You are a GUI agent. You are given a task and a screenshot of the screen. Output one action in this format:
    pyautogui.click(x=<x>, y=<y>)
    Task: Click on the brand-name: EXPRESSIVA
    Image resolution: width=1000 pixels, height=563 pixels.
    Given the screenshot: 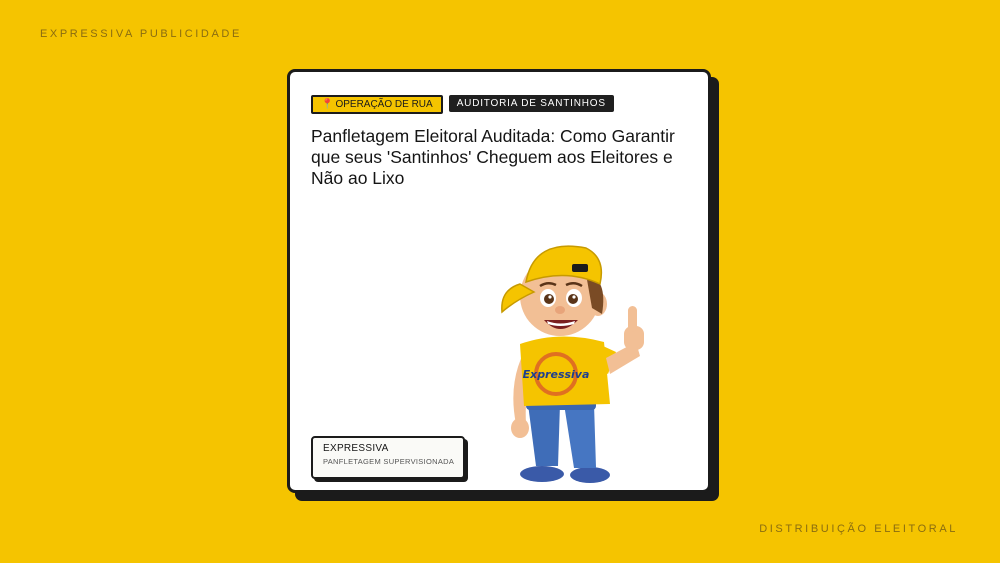 What is the action you would take?
    pyautogui.click(x=356, y=448)
    